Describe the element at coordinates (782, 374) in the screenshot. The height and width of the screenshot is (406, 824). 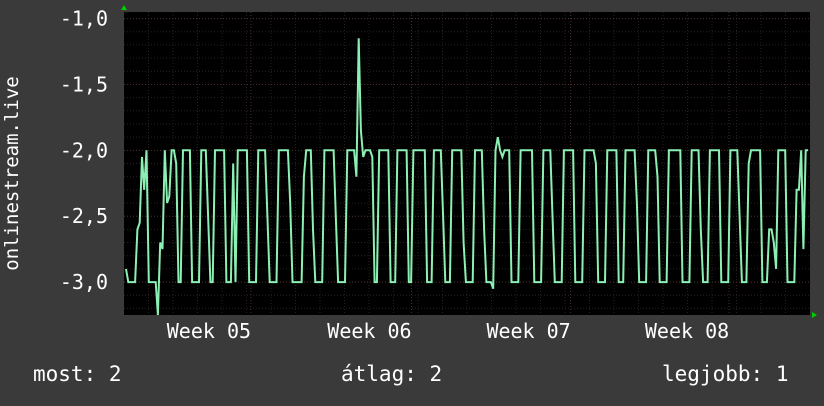
I see `best-value: 1` at that location.